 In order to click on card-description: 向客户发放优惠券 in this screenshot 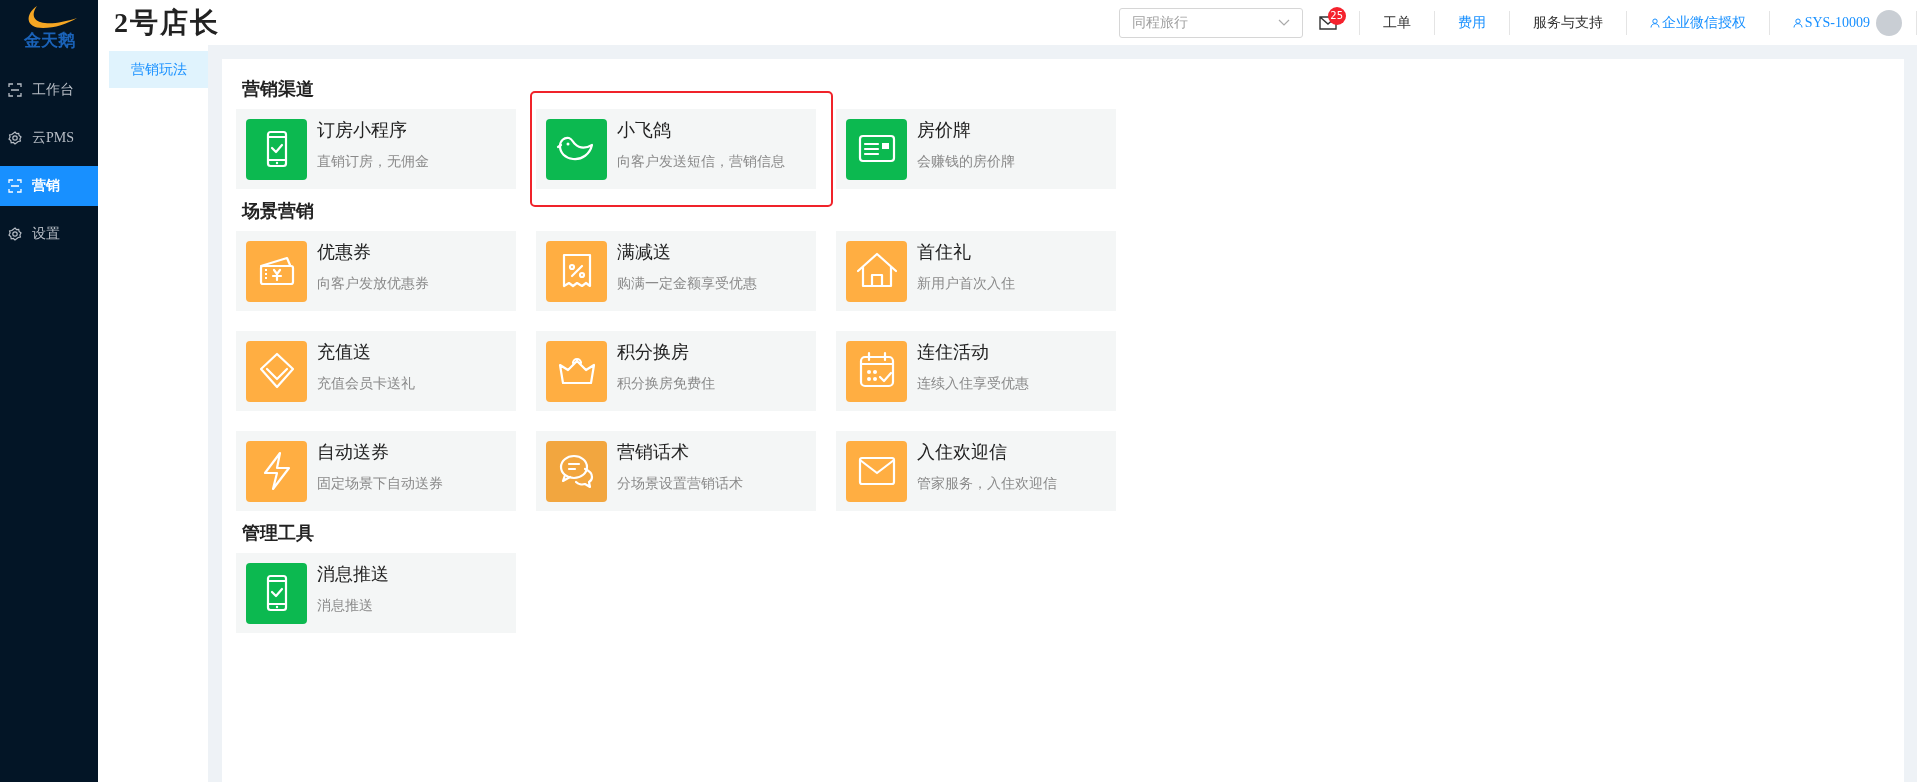, I will do `click(373, 284)`.